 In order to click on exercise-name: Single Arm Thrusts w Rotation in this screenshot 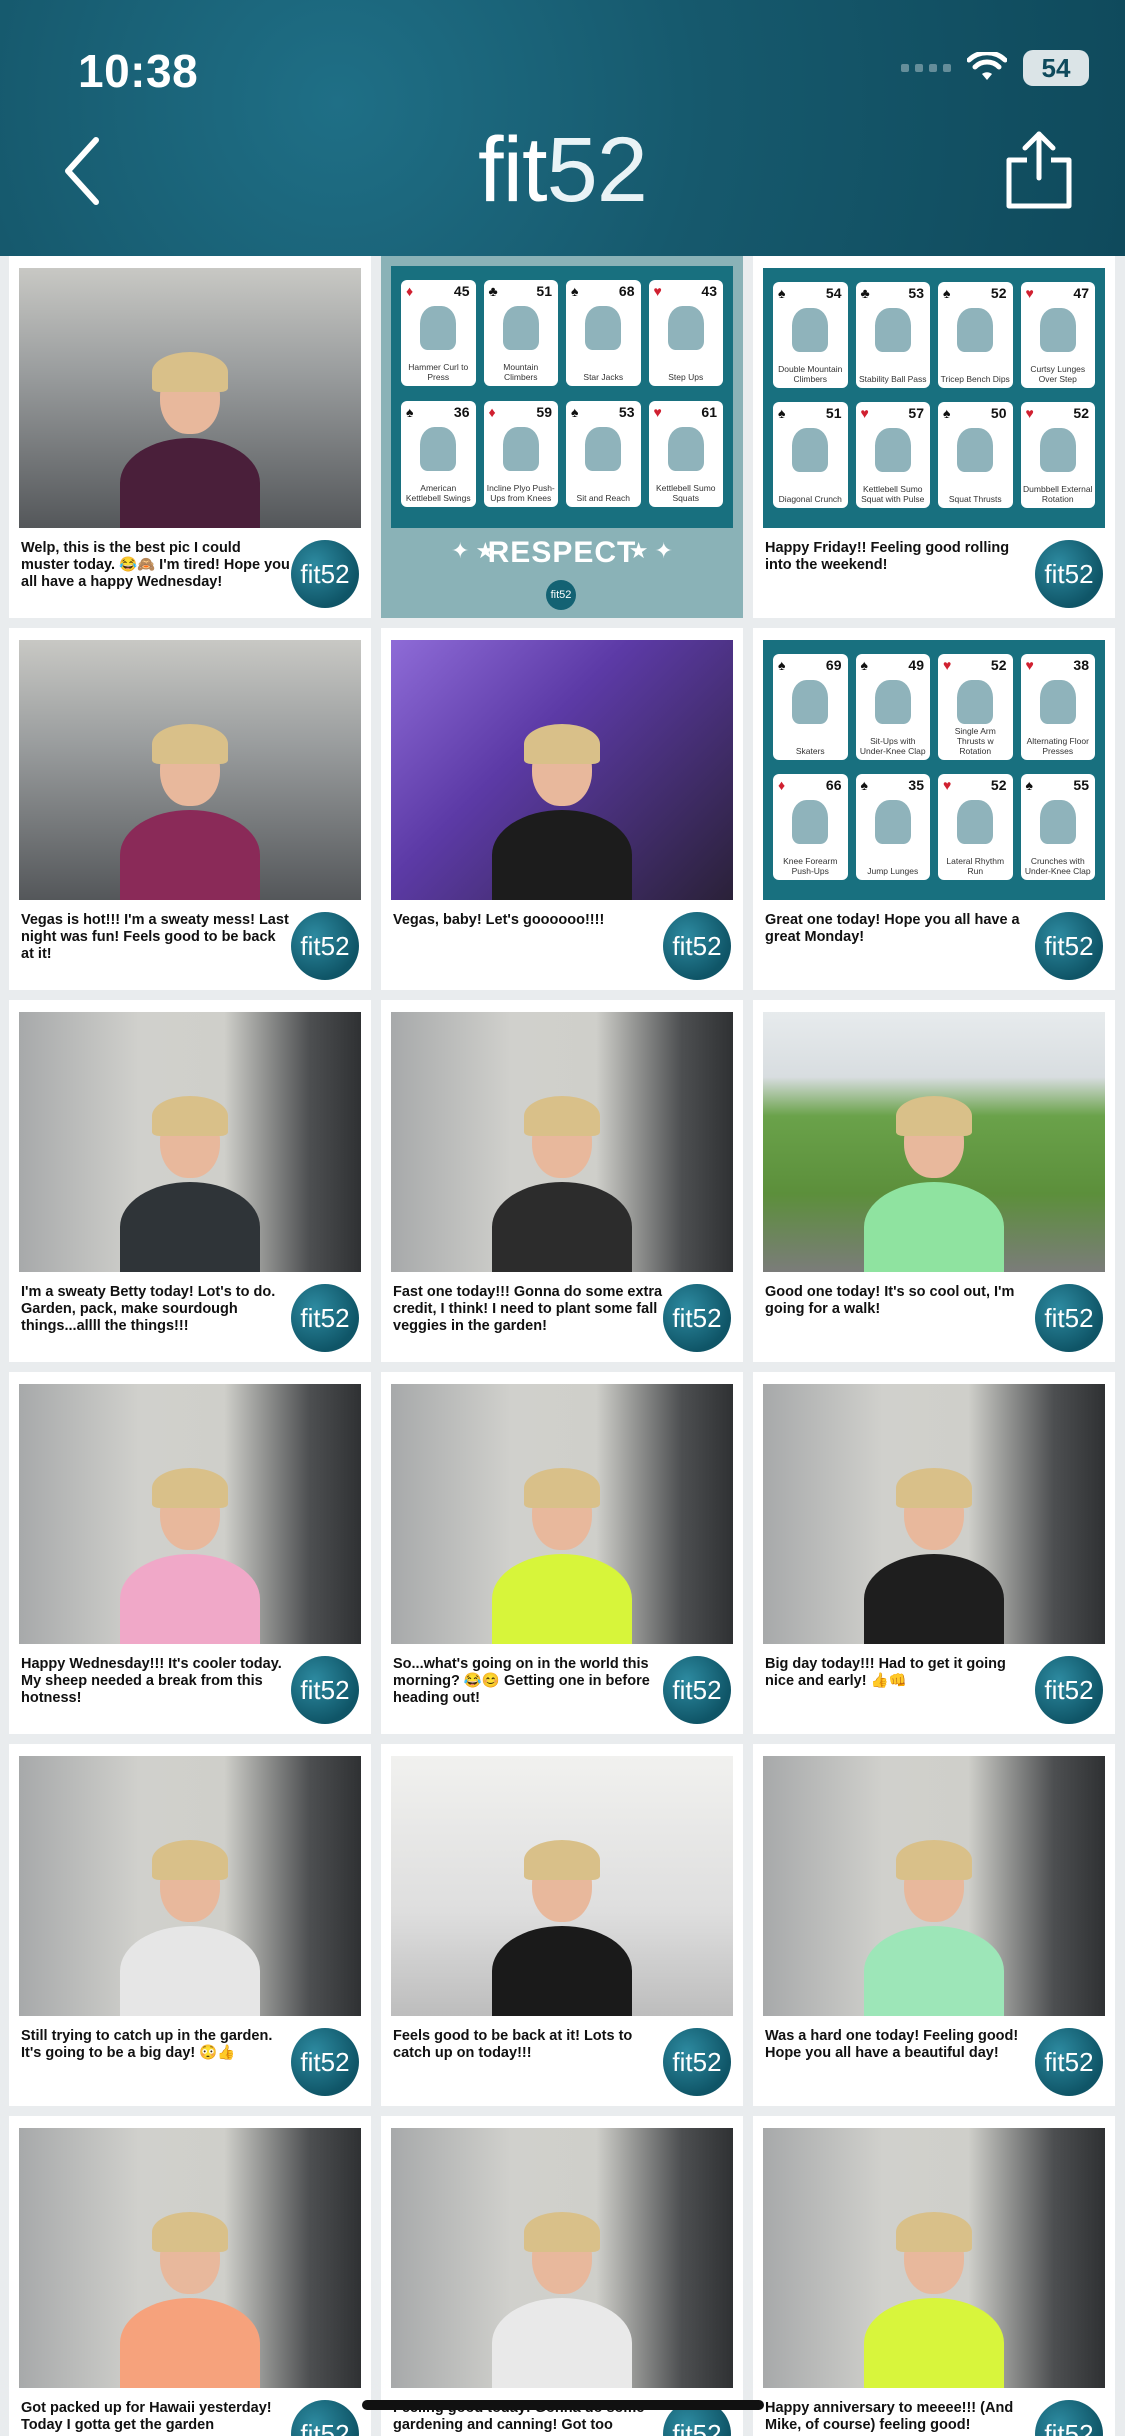, I will do `click(975, 741)`.